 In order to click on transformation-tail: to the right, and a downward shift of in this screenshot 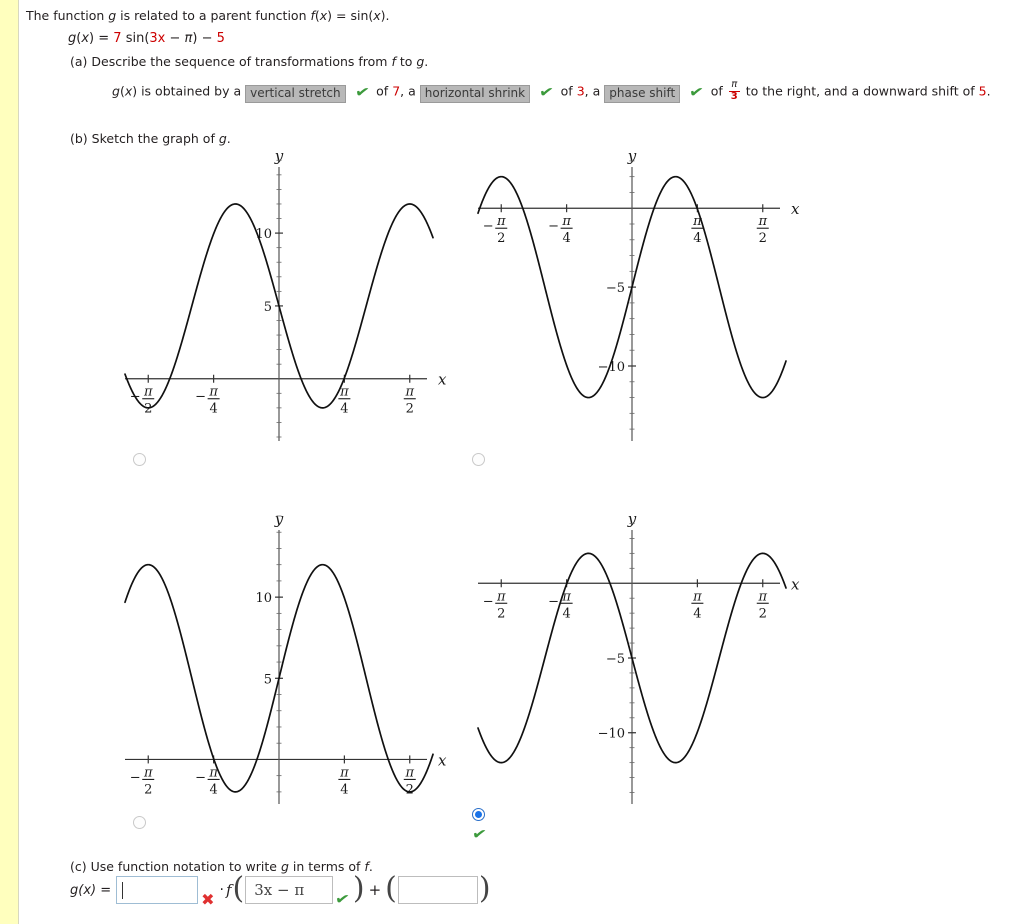, I will do `click(860, 91)`.